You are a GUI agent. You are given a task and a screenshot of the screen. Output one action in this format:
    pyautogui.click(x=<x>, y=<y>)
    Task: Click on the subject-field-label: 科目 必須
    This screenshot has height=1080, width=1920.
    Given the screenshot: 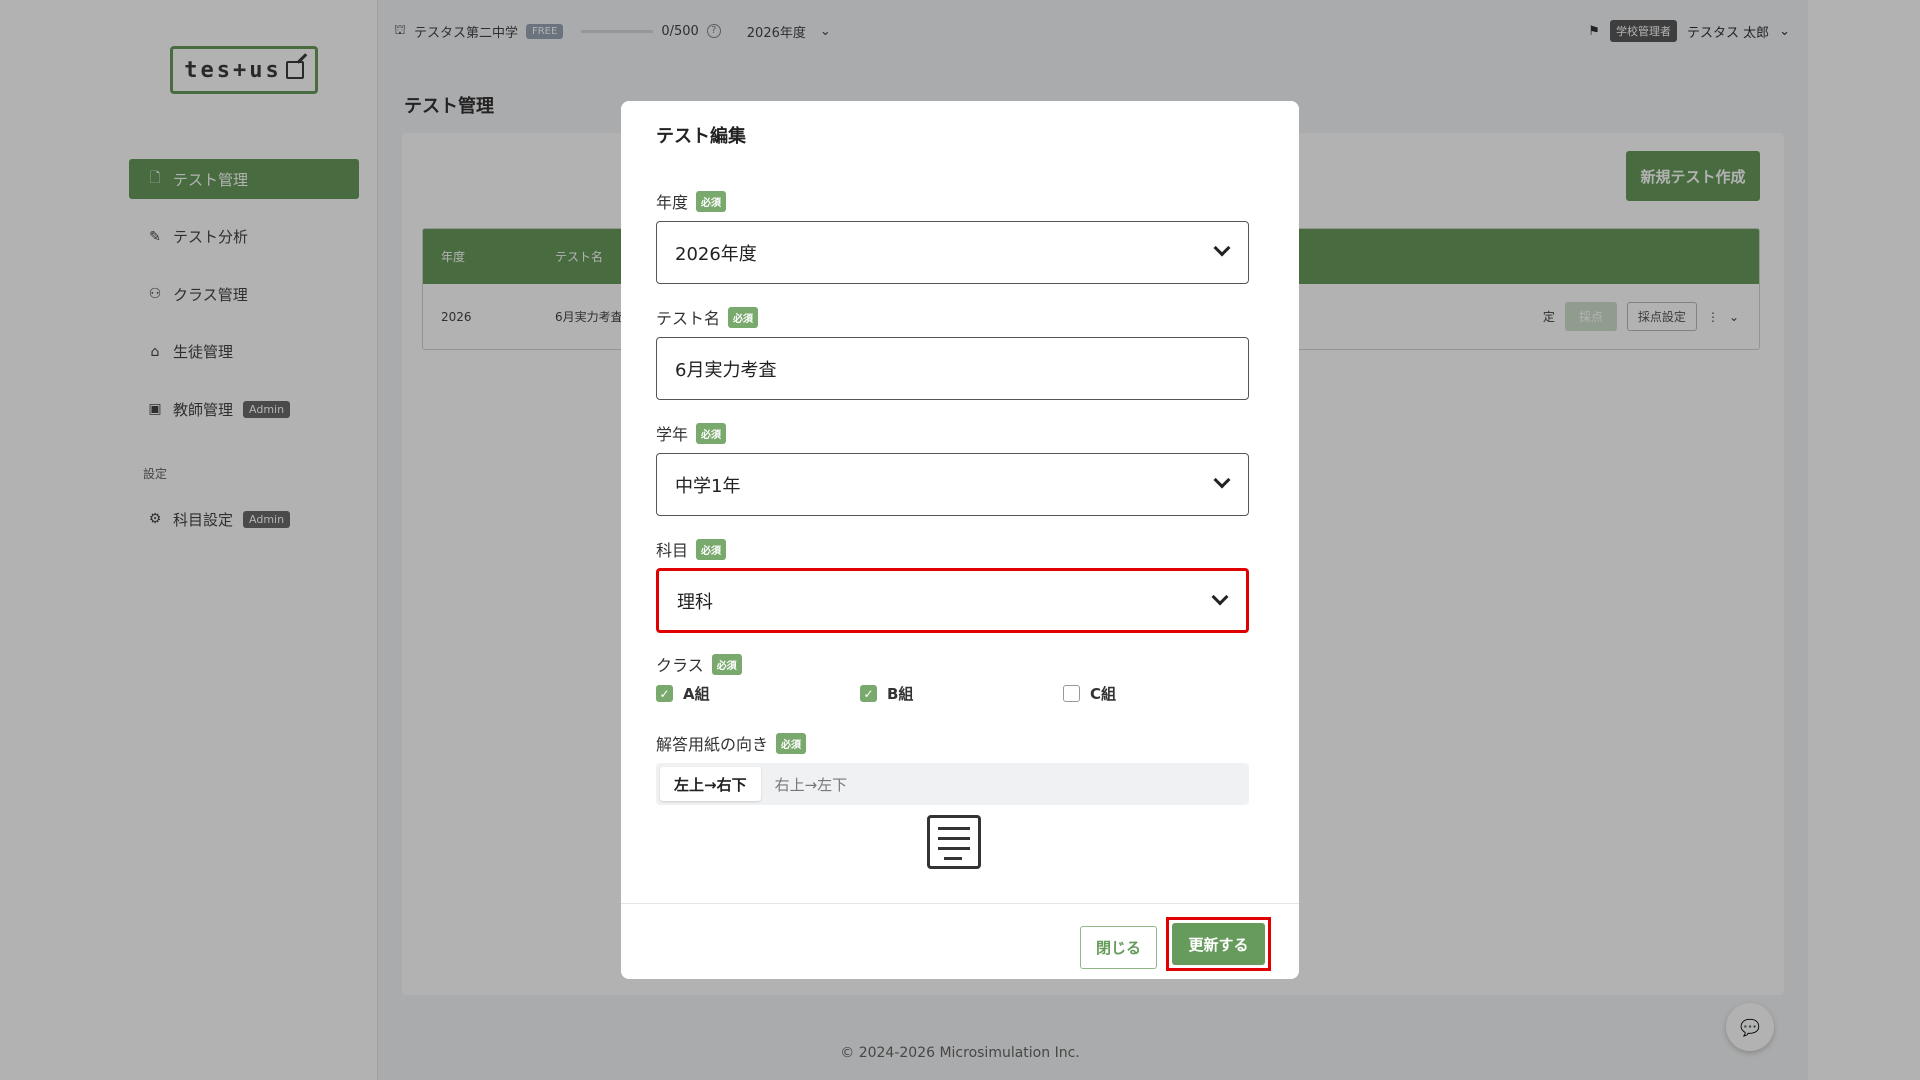 What is the action you would take?
    pyautogui.click(x=691, y=549)
    